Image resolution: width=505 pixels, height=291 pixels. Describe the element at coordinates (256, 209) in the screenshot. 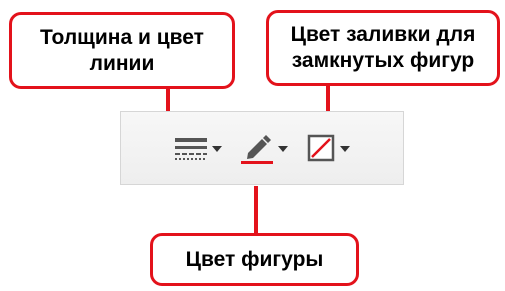

I see `connector-shape-color` at that location.